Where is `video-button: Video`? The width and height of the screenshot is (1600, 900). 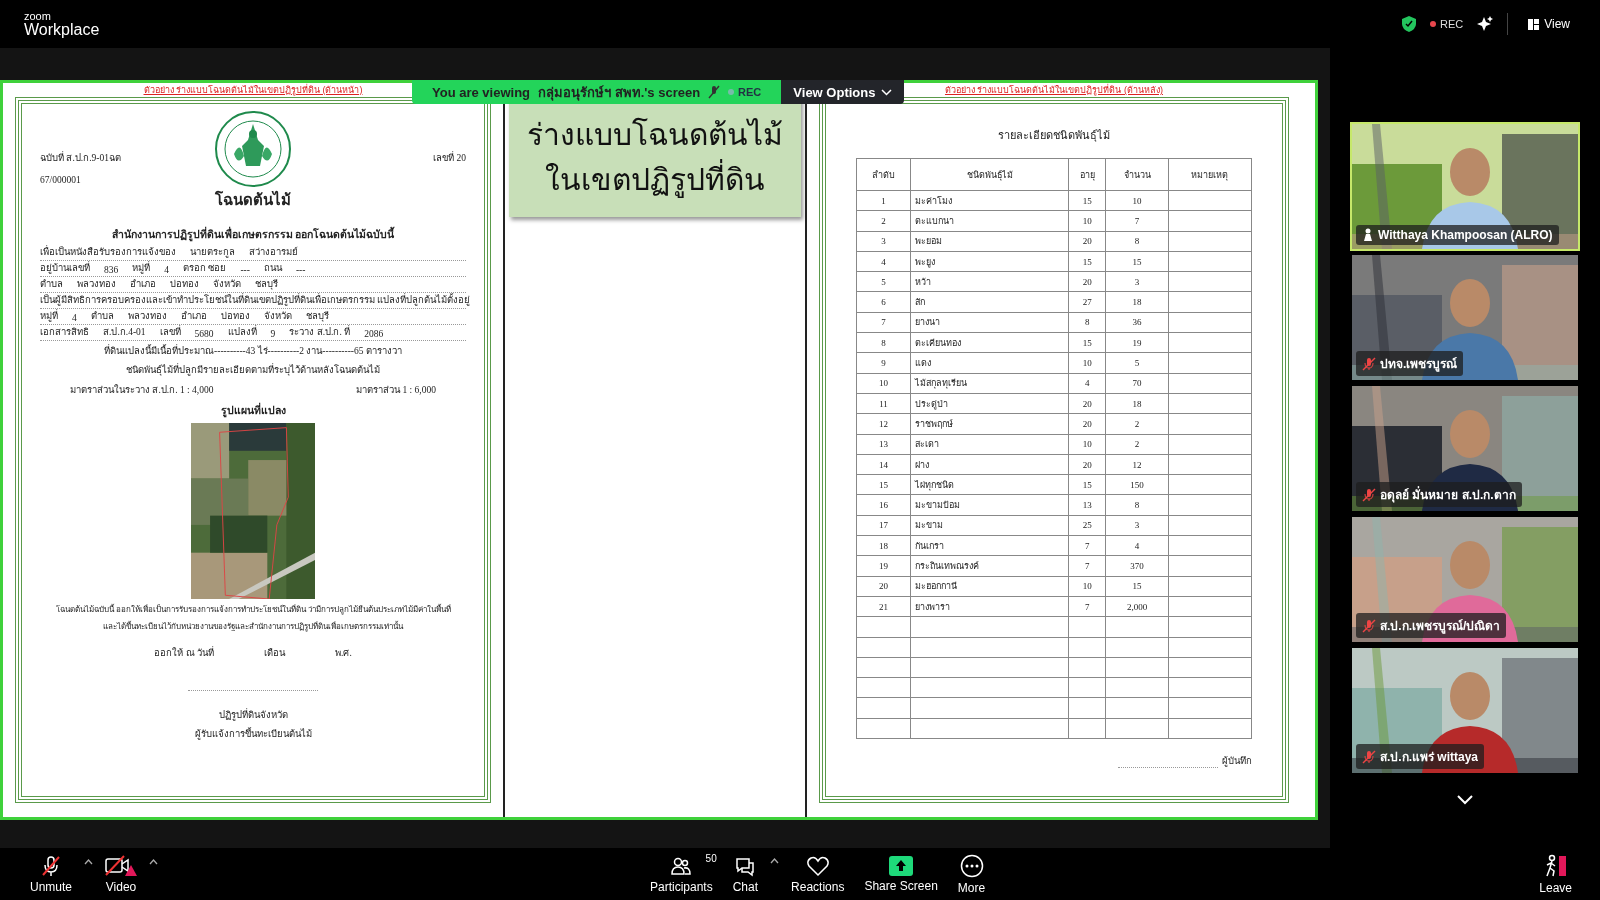
video-button: Video is located at coordinates (121, 874).